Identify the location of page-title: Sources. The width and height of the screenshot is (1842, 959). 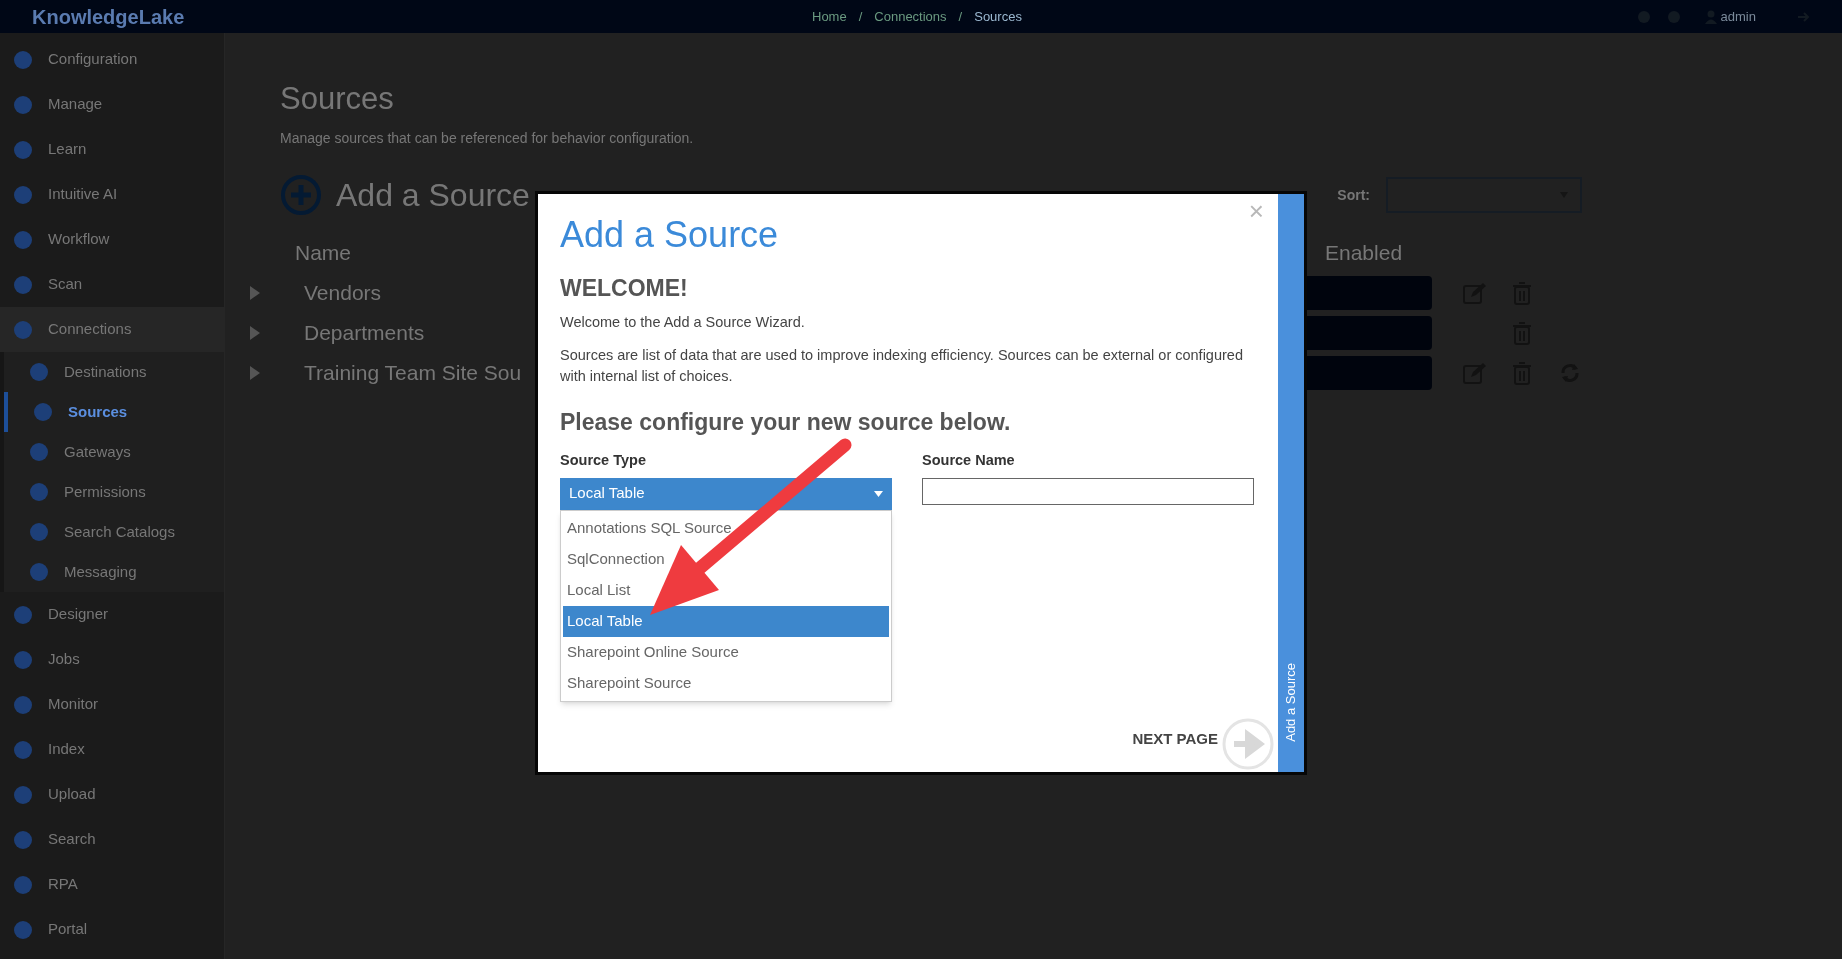
(337, 98).